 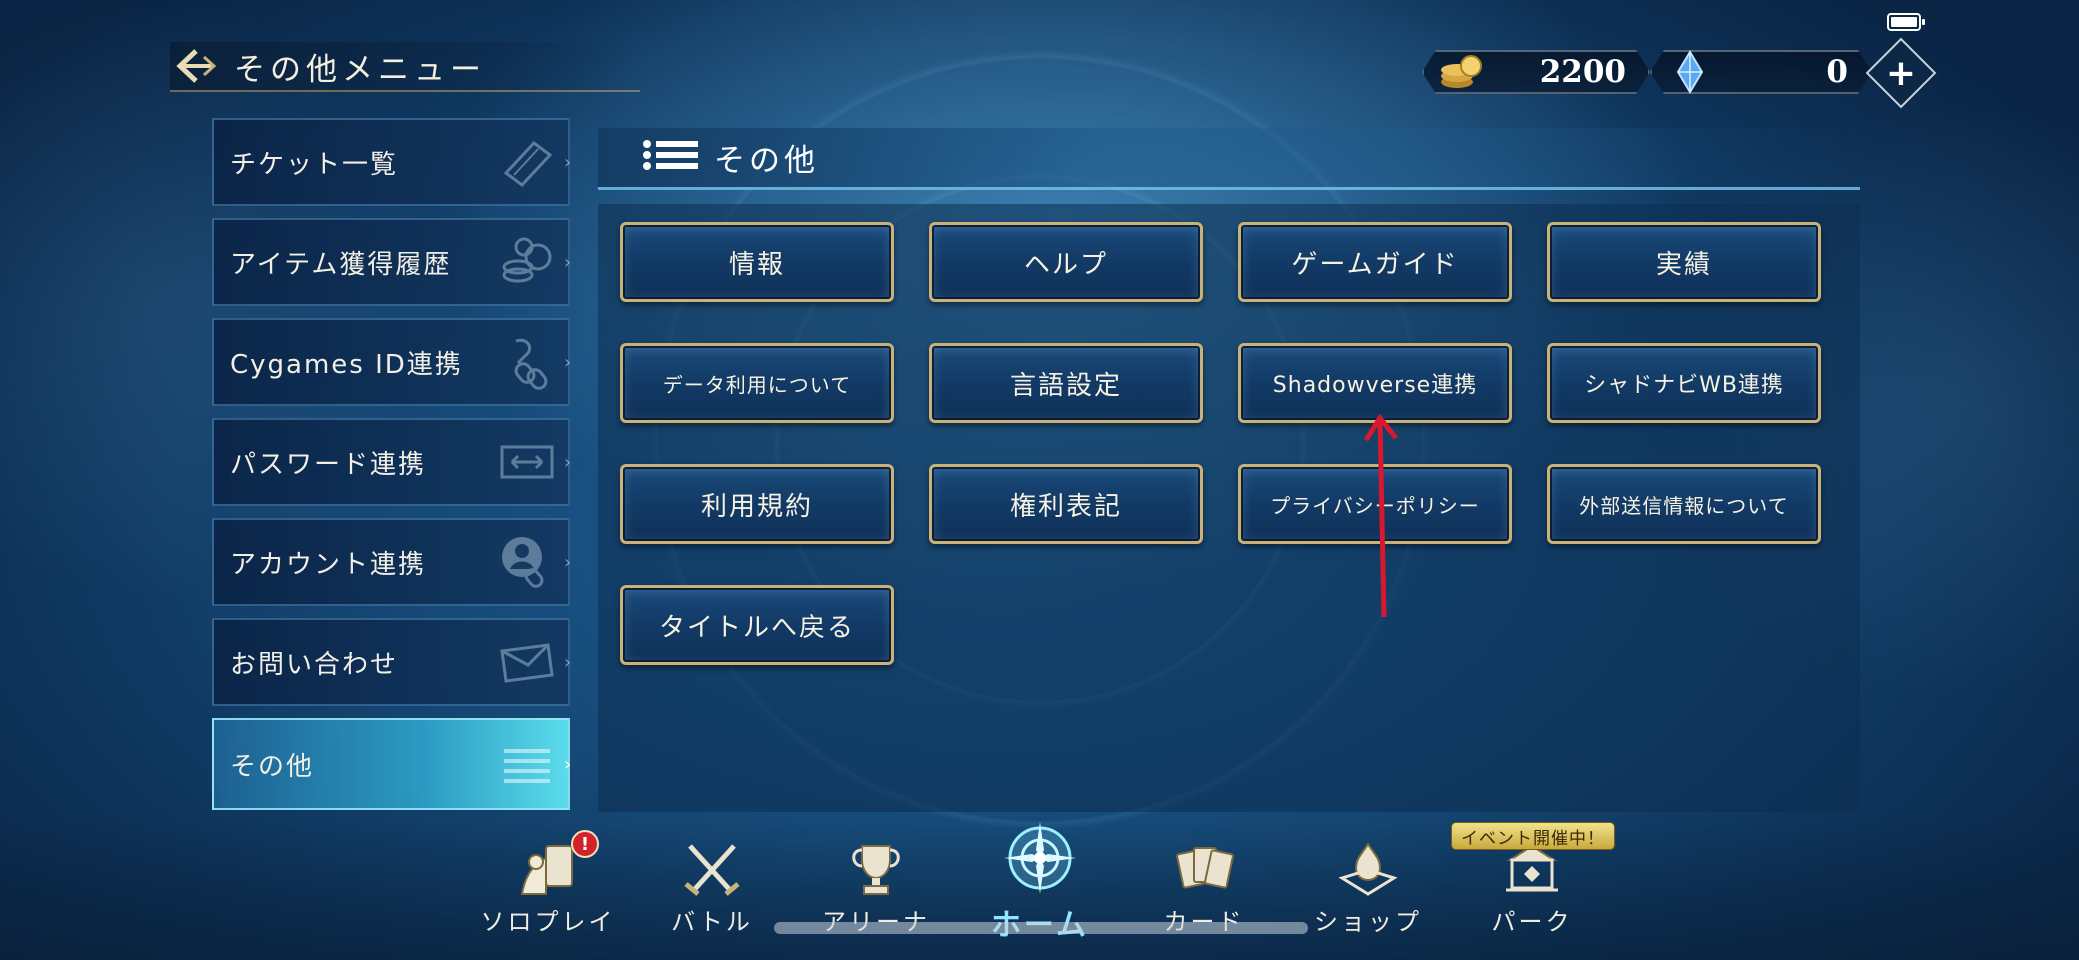 I want to click on sidebar-item-tickets: チケット一覧 ›, so click(x=391, y=162).